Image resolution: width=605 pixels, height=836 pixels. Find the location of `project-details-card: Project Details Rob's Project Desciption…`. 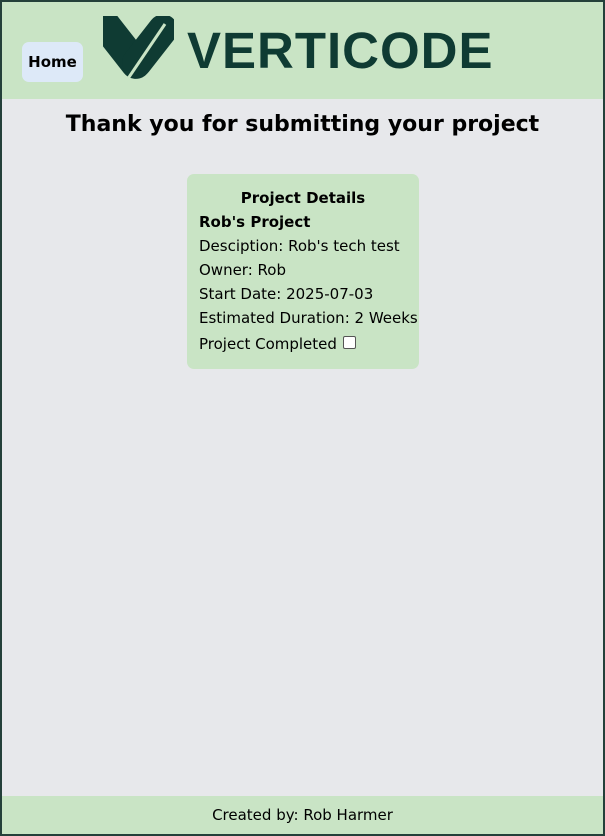

project-details-card: Project Details Rob's Project Desciption… is located at coordinates (303, 271).